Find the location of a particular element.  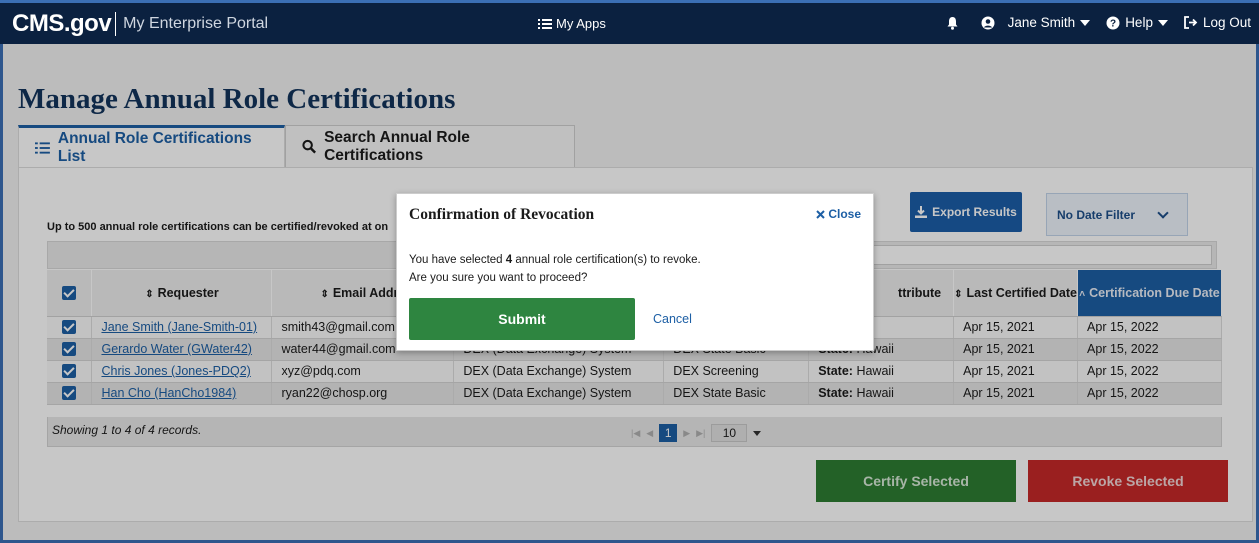

brand-divider is located at coordinates (116, 24).